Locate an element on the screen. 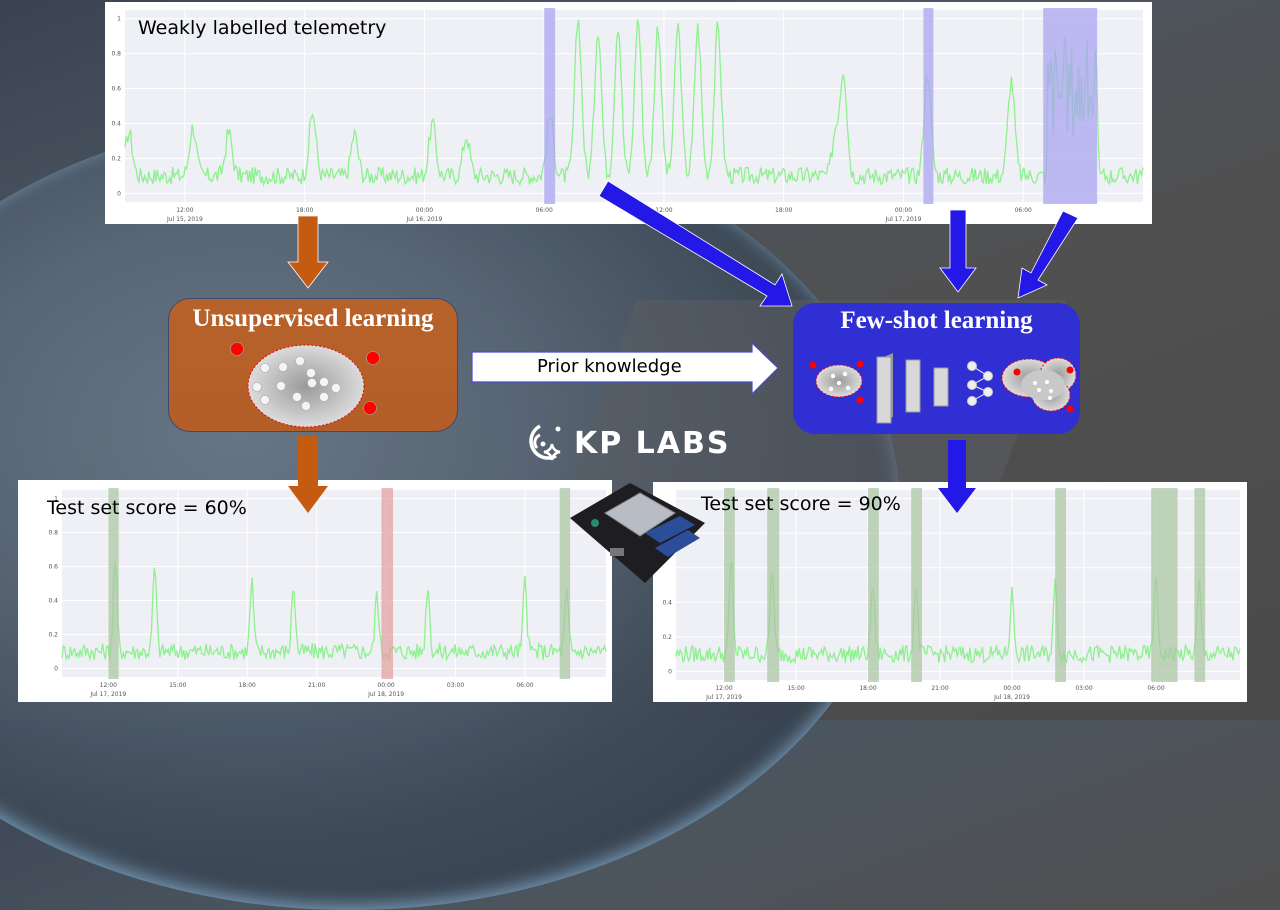  kp-labs-logo-icon is located at coordinates (545, 442).